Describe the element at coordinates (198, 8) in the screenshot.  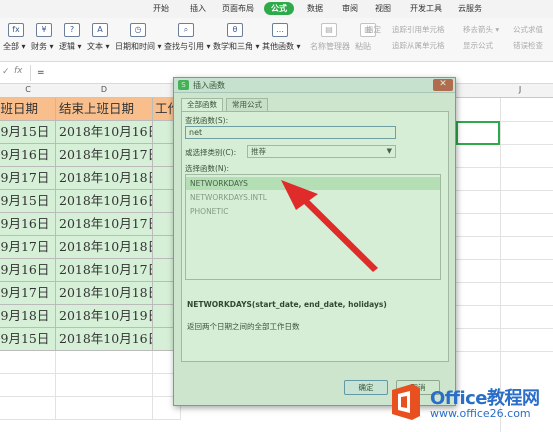
I see `tab-insert: 插入` at that location.